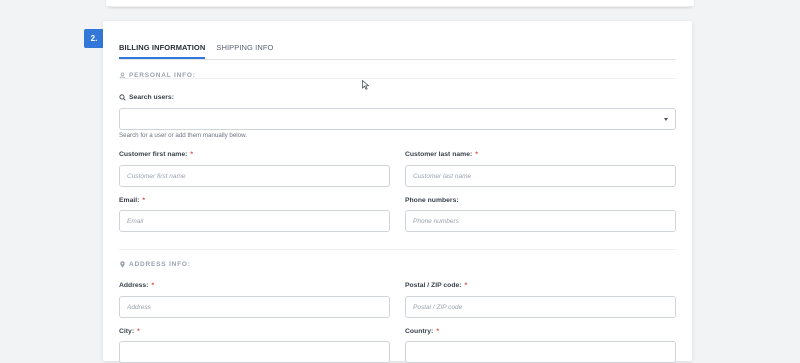  I want to click on city-label: City: *, so click(129, 331).